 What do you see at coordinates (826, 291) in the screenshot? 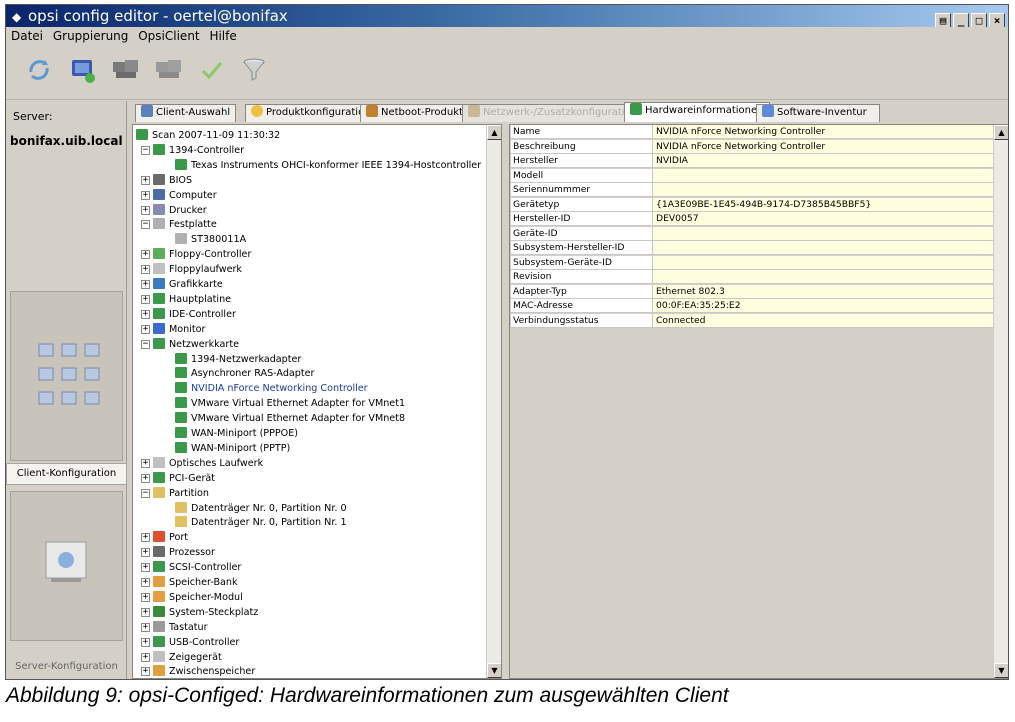
I see `property-value: Ethernet 802.3` at bounding box center [826, 291].